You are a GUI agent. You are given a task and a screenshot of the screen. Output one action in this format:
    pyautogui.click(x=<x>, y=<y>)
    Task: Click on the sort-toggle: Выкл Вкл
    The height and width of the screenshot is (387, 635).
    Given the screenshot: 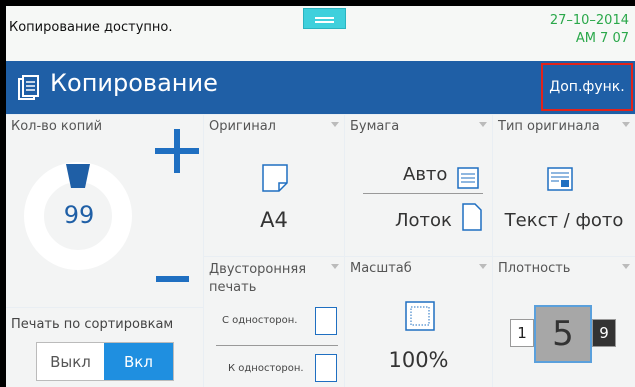 What is the action you would take?
    pyautogui.click(x=105, y=361)
    